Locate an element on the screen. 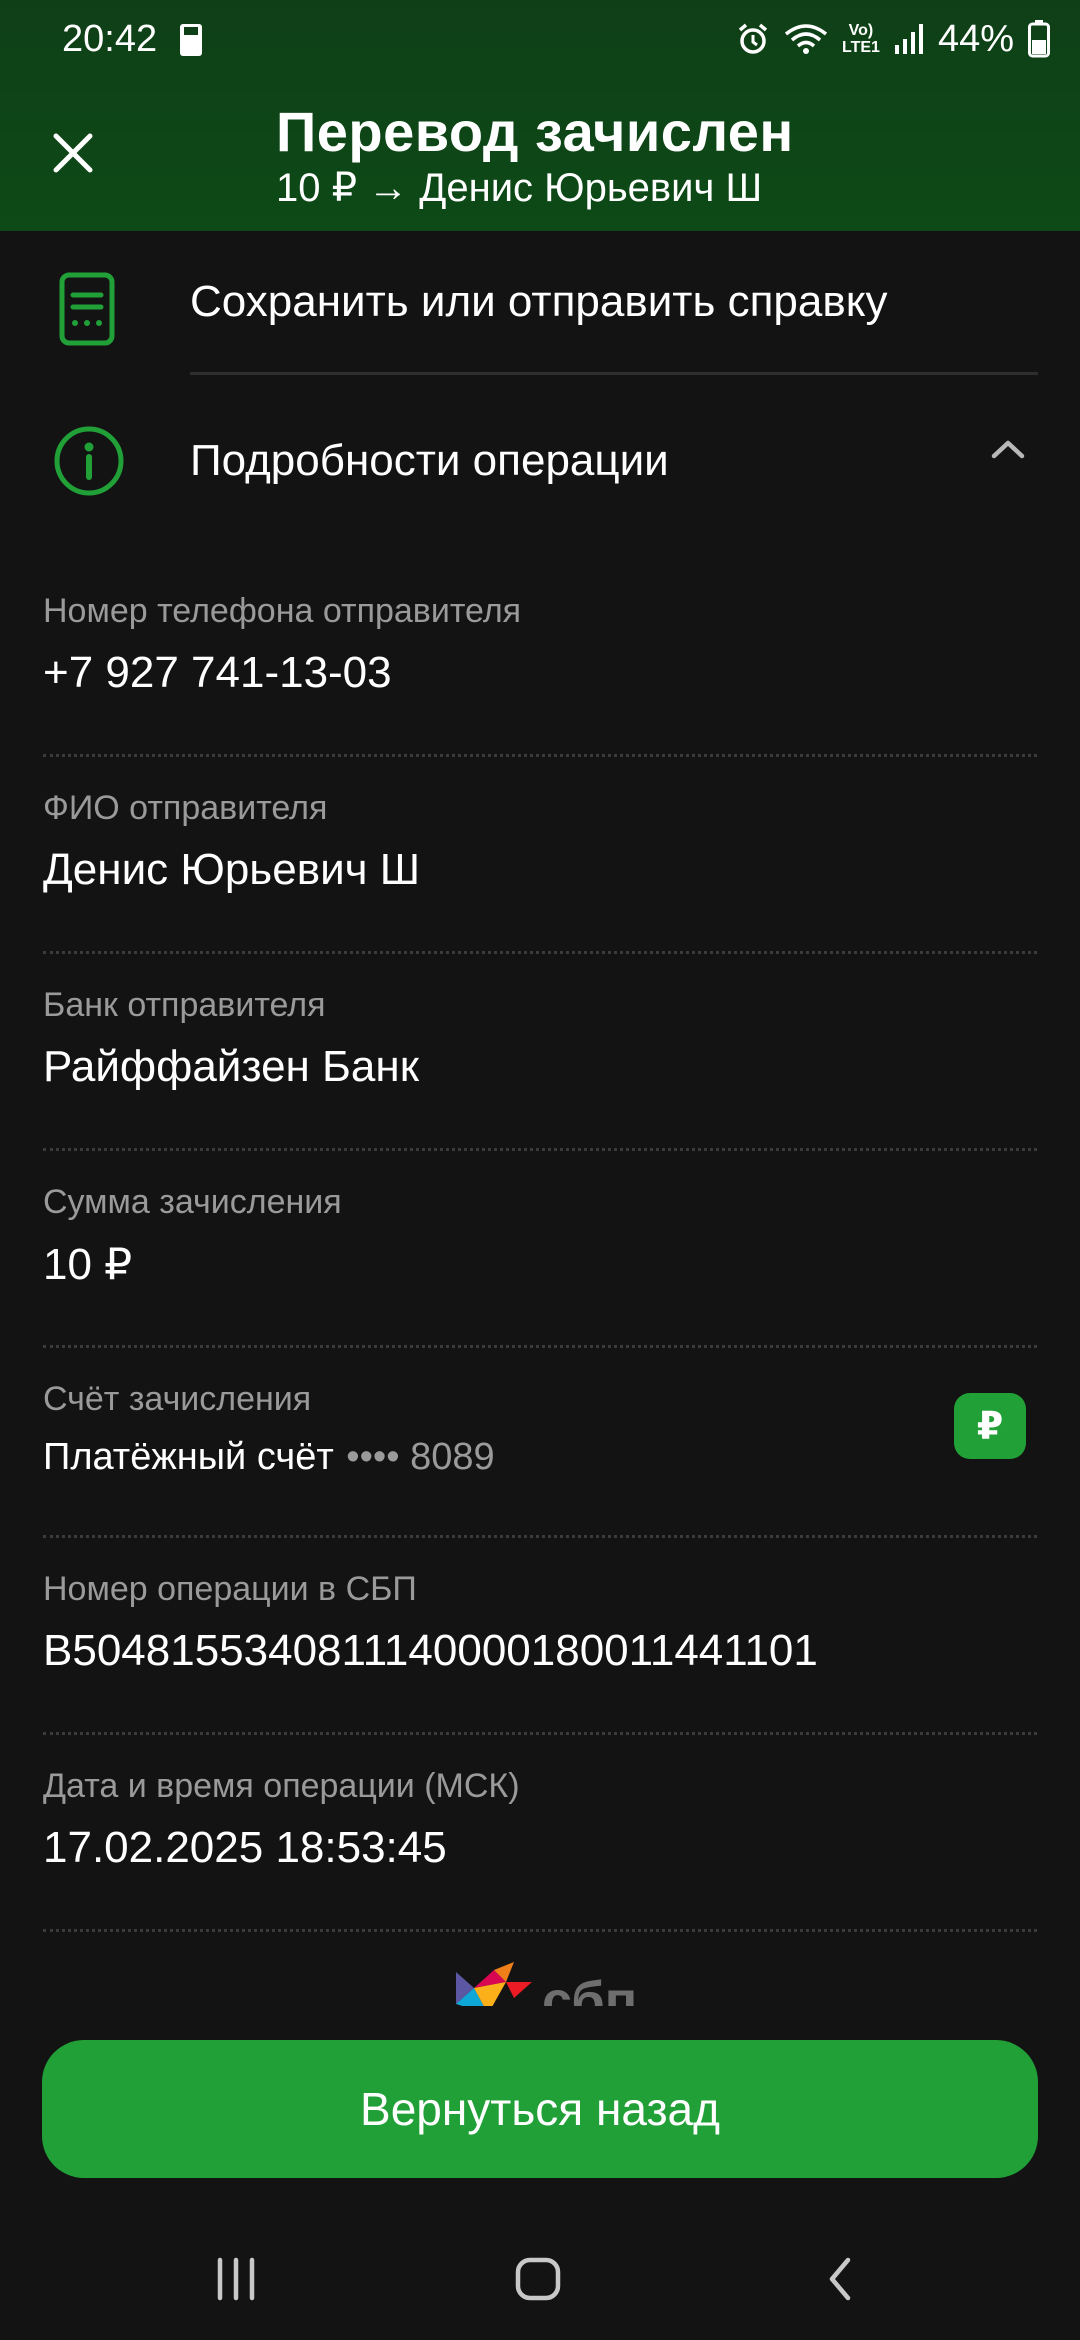 This screenshot has height=2340, width=1080. save-certificate-label: Сохранить или отправить справку is located at coordinates (539, 301).